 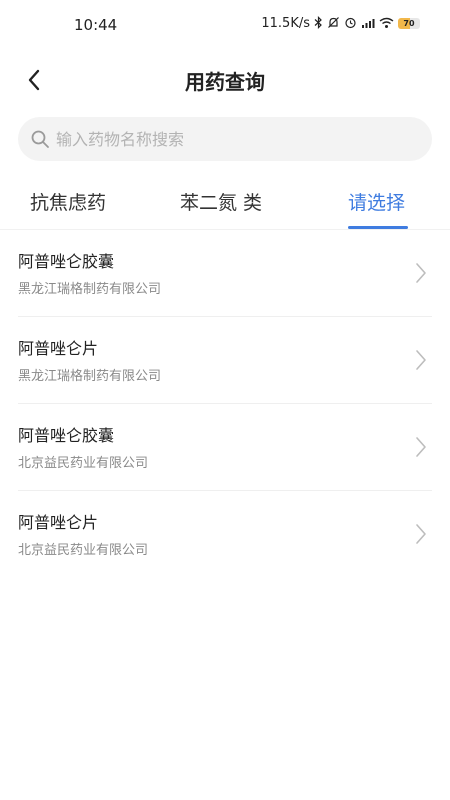 What do you see at coordinates (225, 26) in the screenshot?
I see `status-bar: 10:44 11.5K/s 70` at bounding box center [225, 26].